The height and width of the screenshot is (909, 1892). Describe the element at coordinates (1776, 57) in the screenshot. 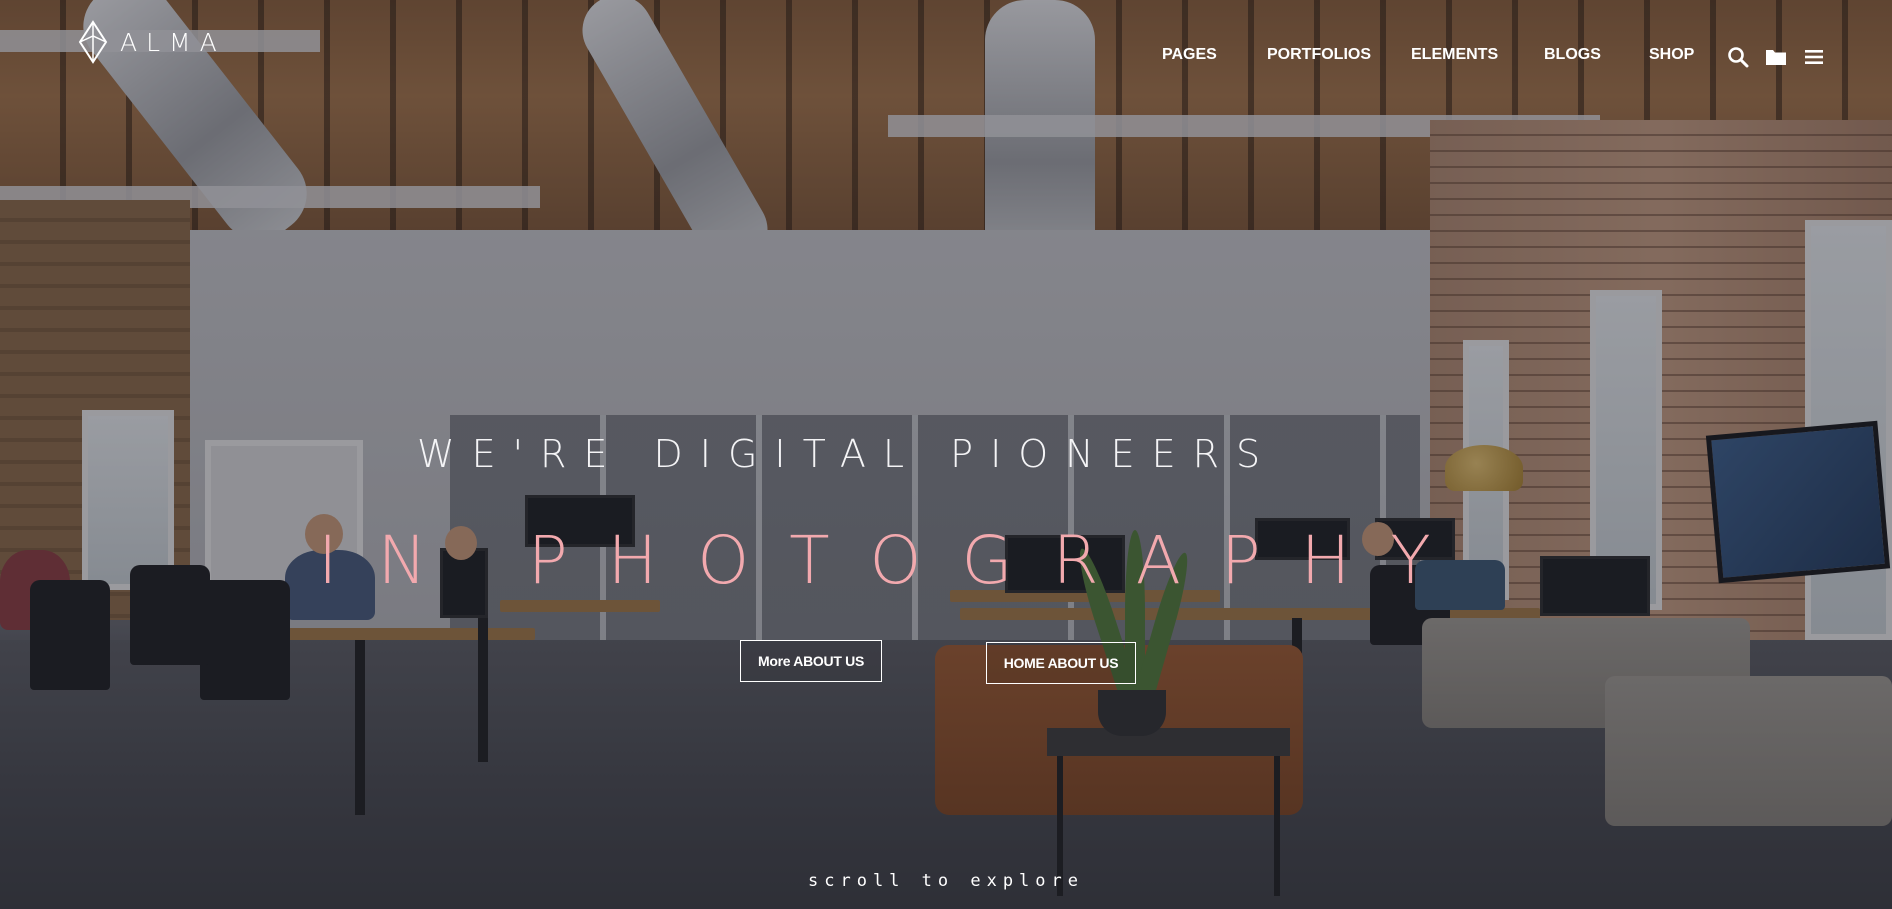

I see `folder-icon` at that location.